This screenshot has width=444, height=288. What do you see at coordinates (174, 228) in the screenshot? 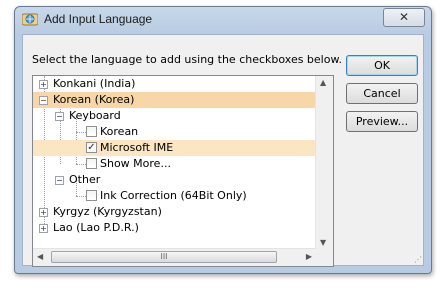
I see `tree-item-lao: + Lao (Lao P.D.R.)` at bounding box center [174, 228].